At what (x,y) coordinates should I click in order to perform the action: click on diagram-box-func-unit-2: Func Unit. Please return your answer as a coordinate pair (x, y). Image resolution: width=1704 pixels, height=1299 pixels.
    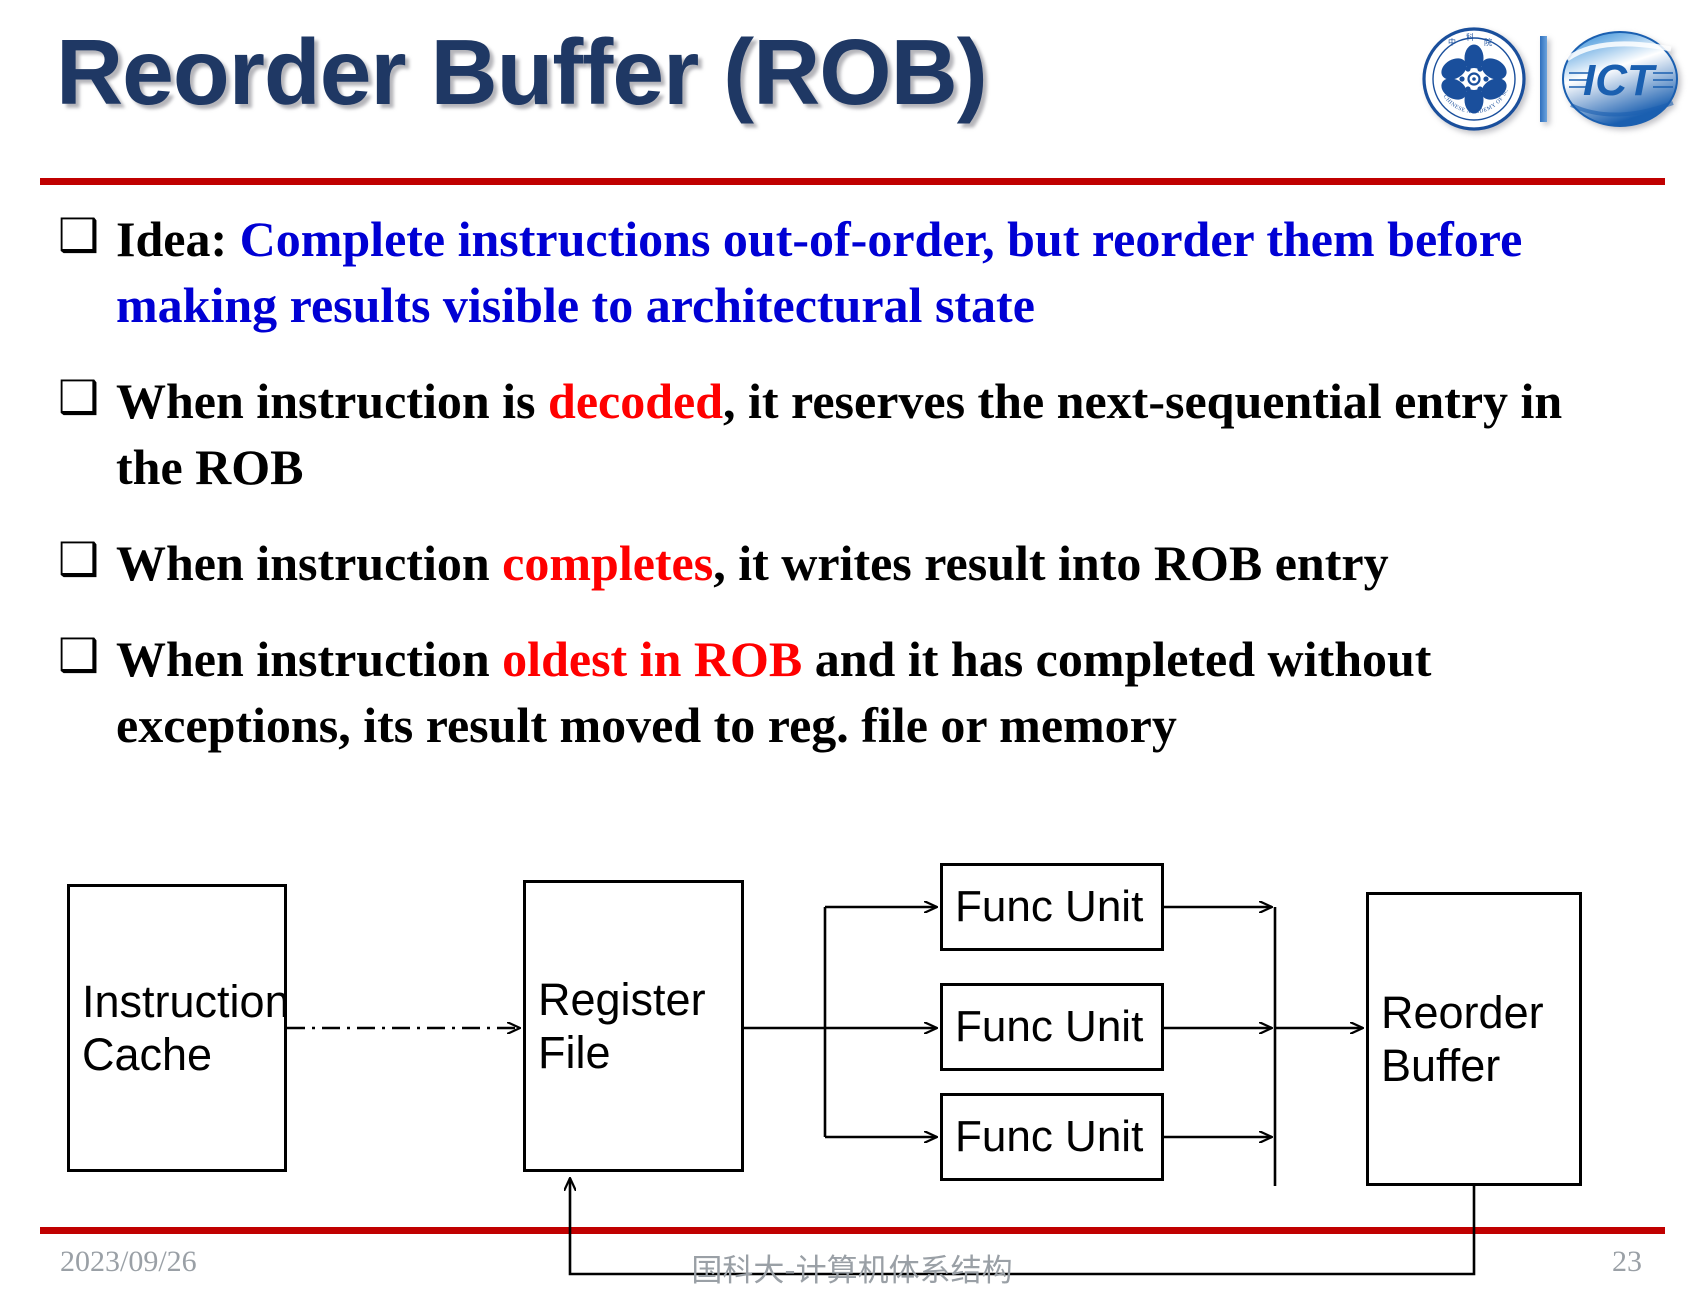
    Looking at the image, I should click on (1052, 1027).